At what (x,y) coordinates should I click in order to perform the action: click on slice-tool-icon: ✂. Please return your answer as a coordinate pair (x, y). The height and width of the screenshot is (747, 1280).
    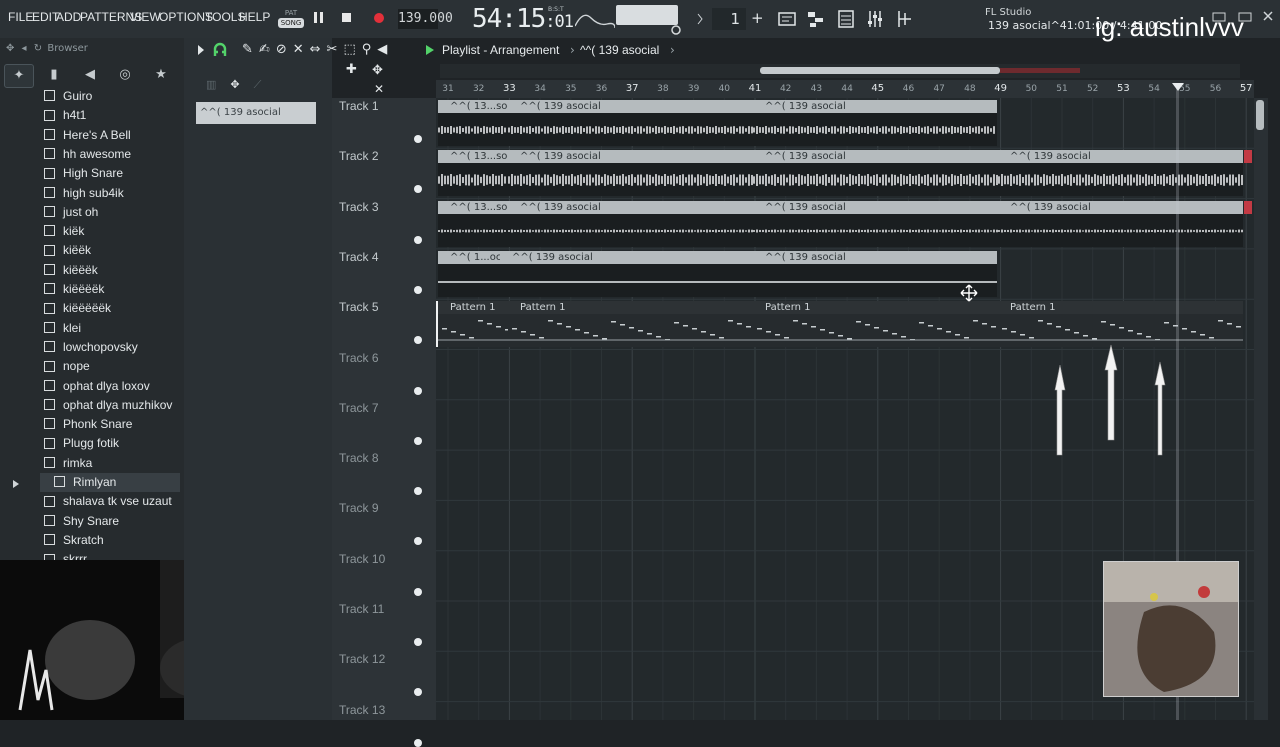
    Looking at the image, I should click on (335, 49).